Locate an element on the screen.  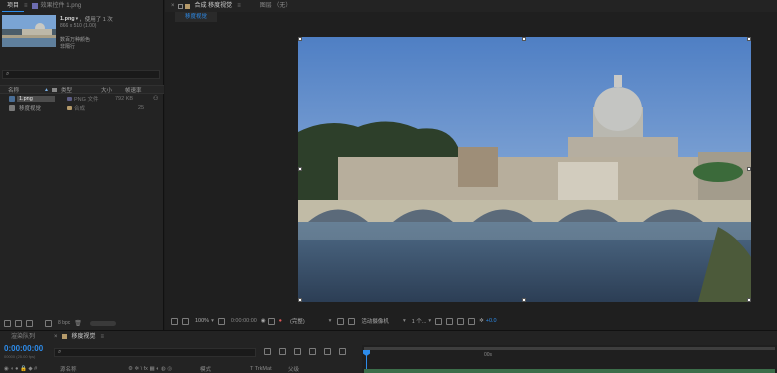
item-size: 792 KB is located at coordinates (124, 98).